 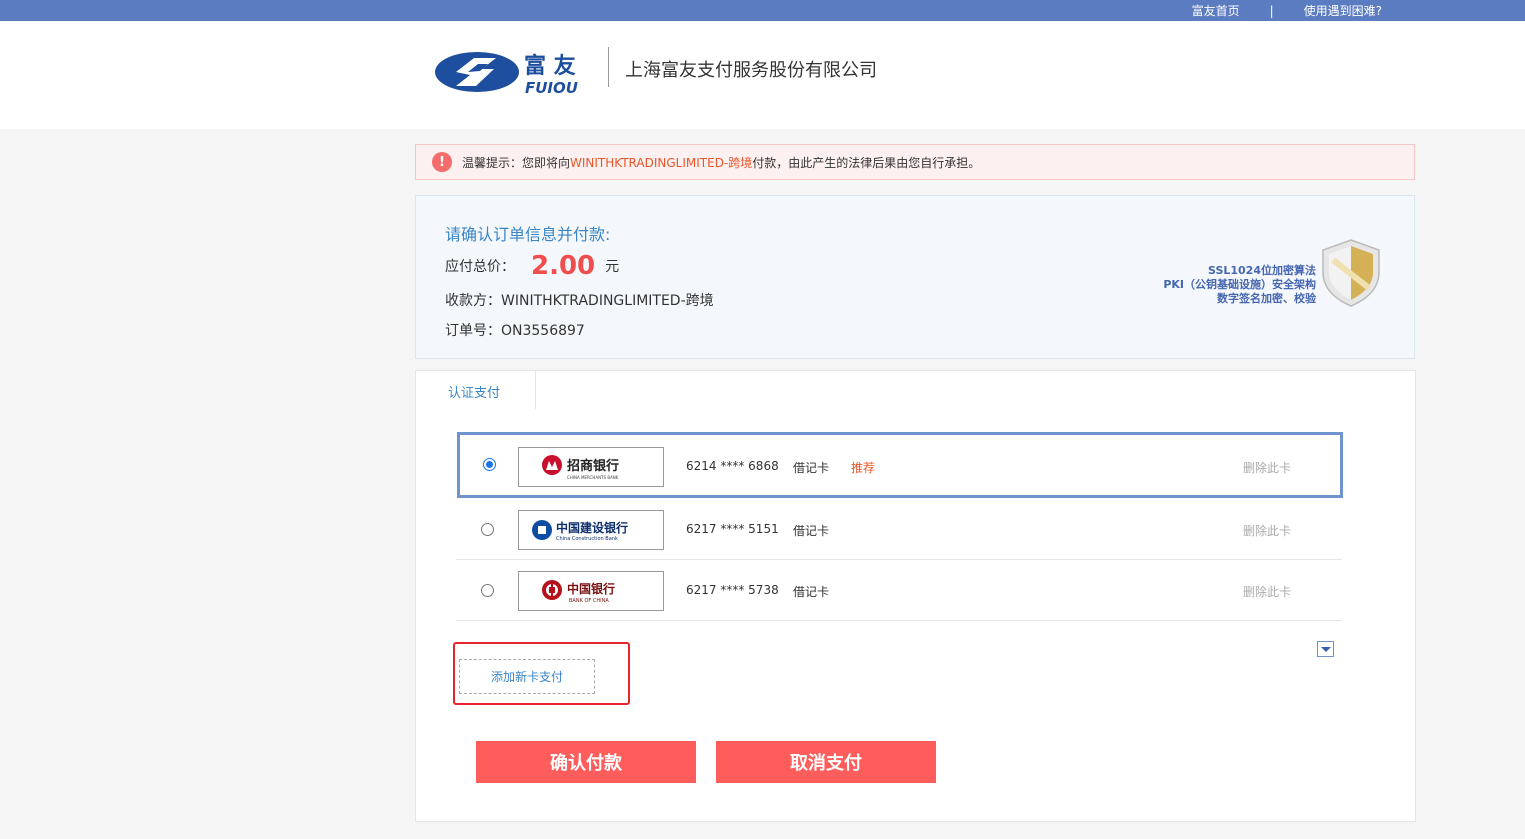 I want to click on bank-logo-ccb: 中国建设银行 China Construction Bank, so click(x=591, y=530).